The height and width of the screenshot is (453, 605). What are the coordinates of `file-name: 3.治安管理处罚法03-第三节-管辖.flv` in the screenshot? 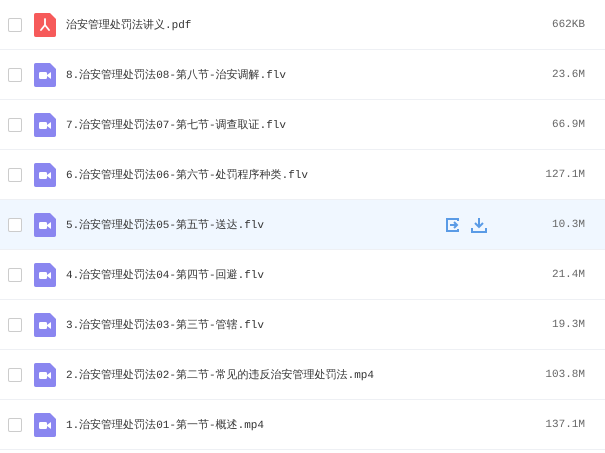 It's located at (295, 324).